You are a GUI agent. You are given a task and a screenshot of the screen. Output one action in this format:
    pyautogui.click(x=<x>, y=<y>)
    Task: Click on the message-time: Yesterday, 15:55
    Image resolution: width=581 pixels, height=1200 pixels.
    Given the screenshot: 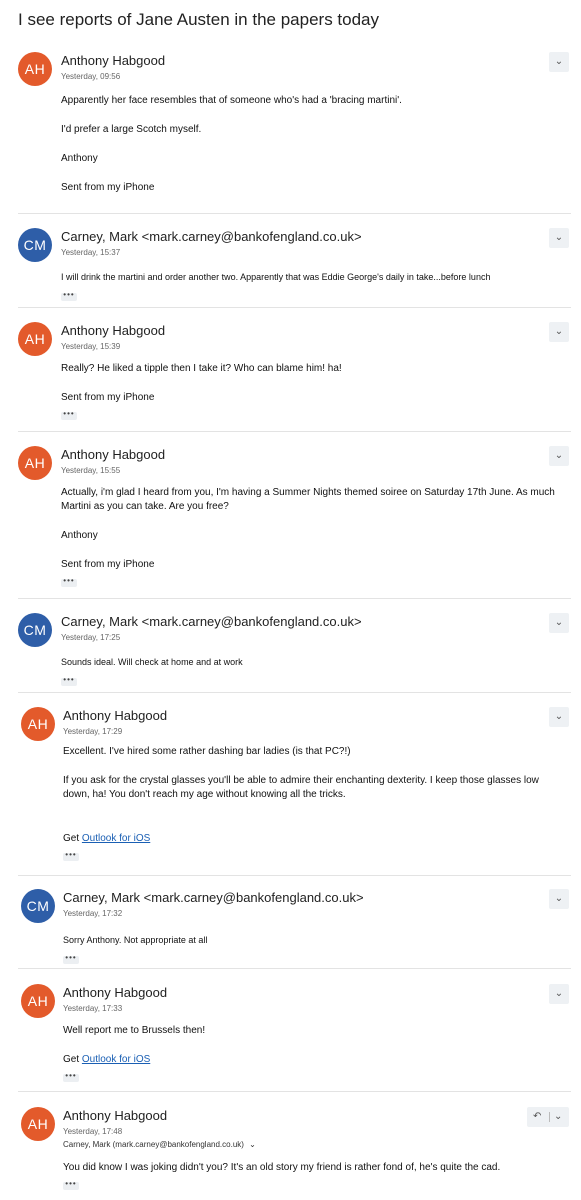 What is the action you would take?
    pyautogui.click(x=91, y=470)
    